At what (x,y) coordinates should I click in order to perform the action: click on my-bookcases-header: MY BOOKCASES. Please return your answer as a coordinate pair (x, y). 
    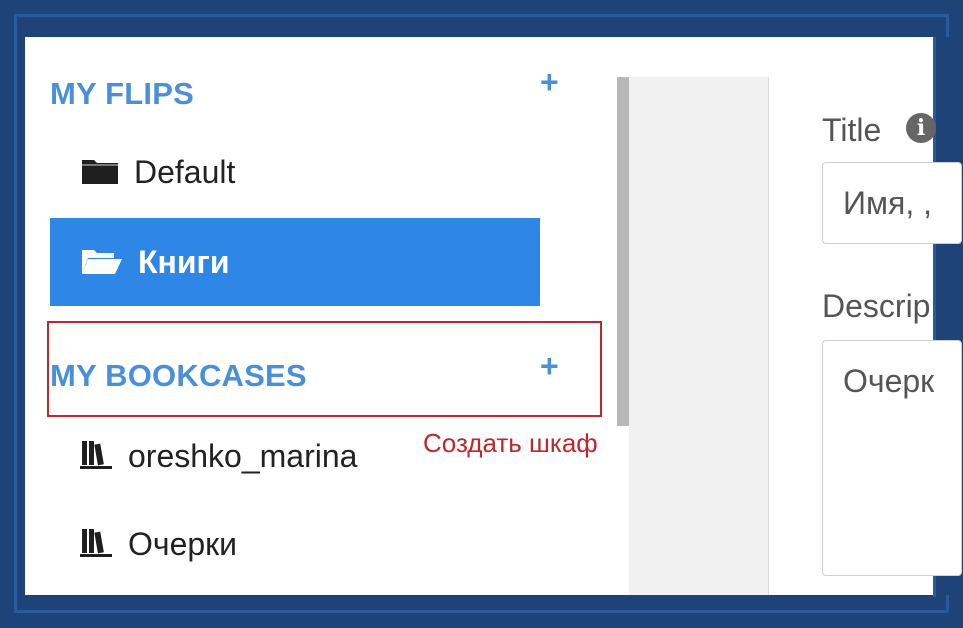
    Looking at the image, I should click on (178, 375).